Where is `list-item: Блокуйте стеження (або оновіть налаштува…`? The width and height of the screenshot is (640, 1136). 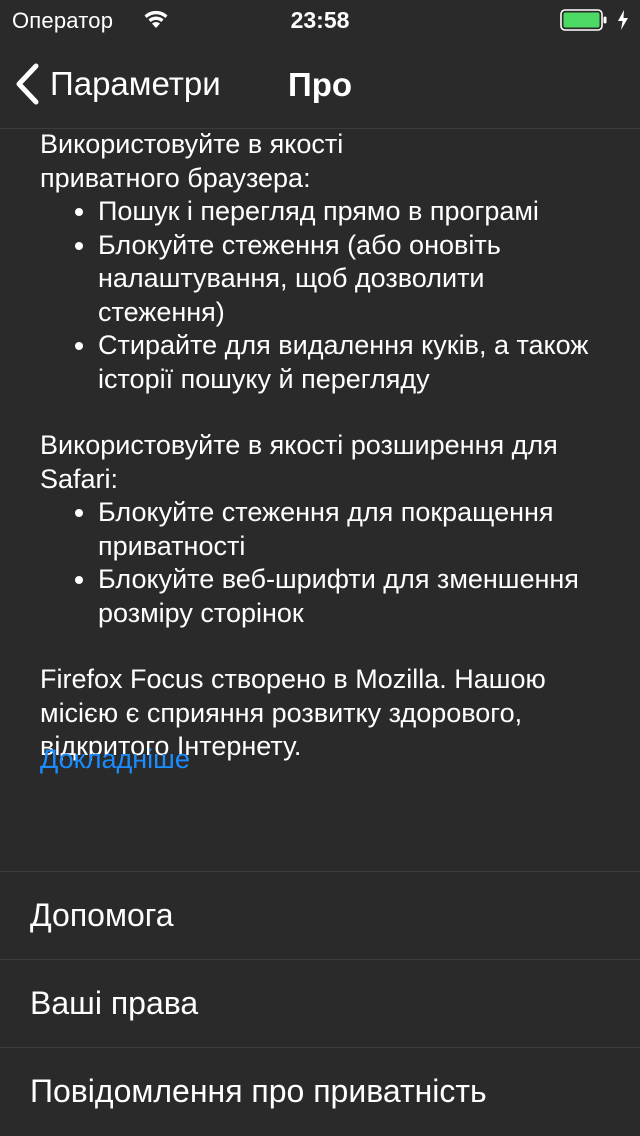
list-item: Блокуйте стеження (або оновіть налаштува… is located at coordinates (349, 279).